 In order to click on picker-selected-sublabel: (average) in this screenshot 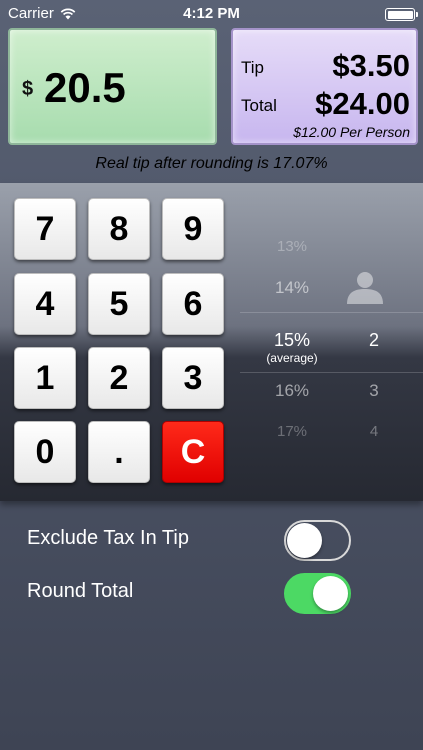, I will do `click(292, 358)`.